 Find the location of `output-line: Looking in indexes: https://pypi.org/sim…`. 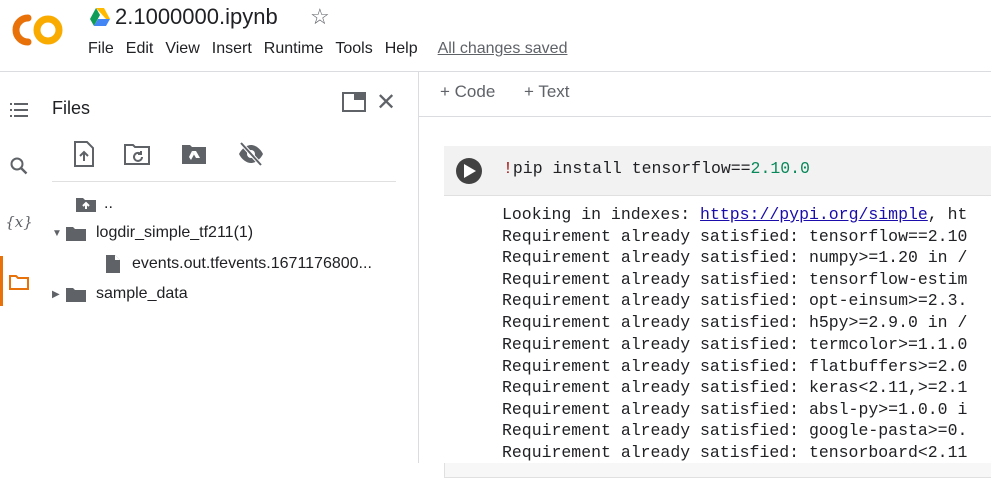

output-line: Looking in indexes: https://pypi.org/sim… is located at coordinates (734, 214).